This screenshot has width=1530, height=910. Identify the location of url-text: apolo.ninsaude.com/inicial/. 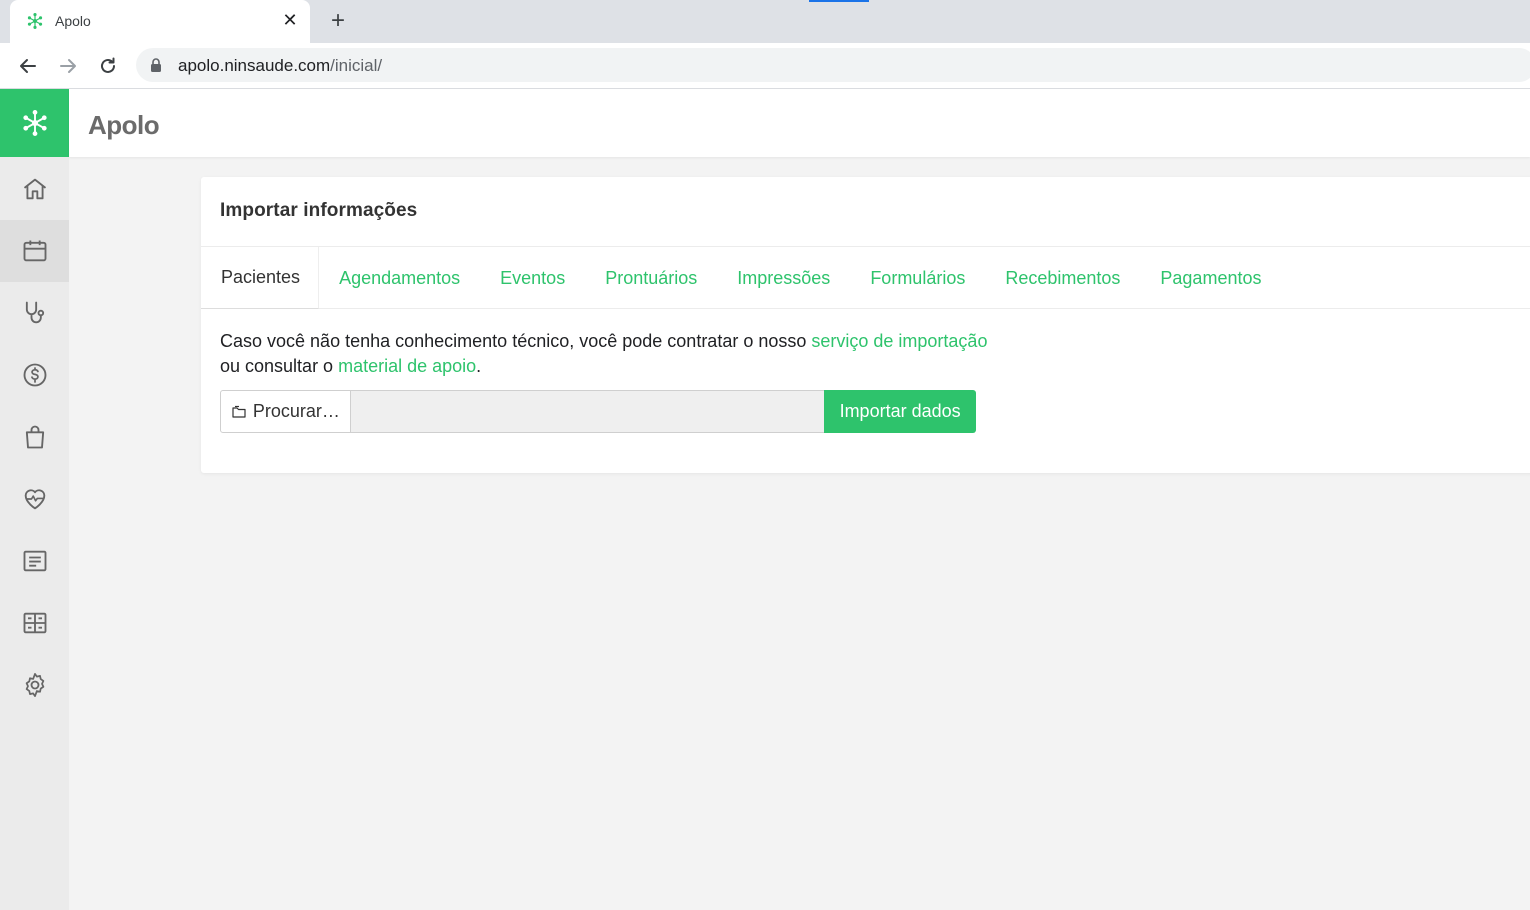
(280, 66).